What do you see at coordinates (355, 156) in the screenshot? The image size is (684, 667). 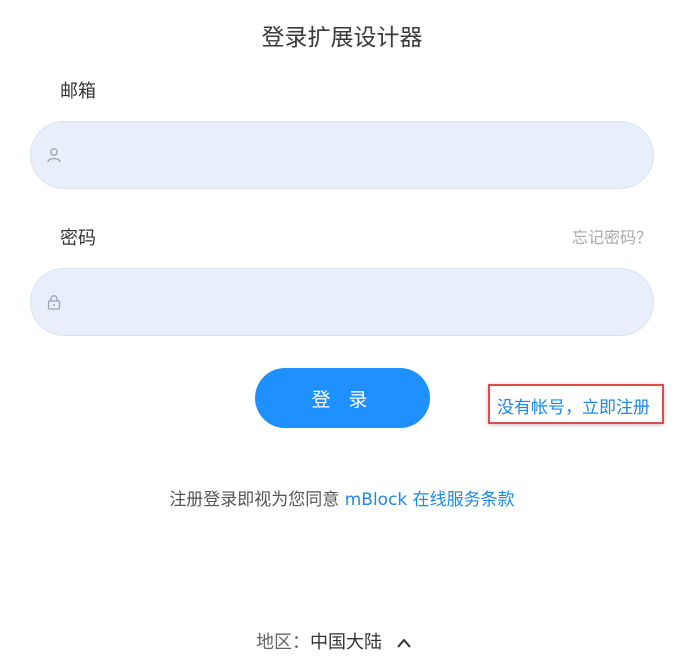 I see `email-input` at bounding box center [355, 156].